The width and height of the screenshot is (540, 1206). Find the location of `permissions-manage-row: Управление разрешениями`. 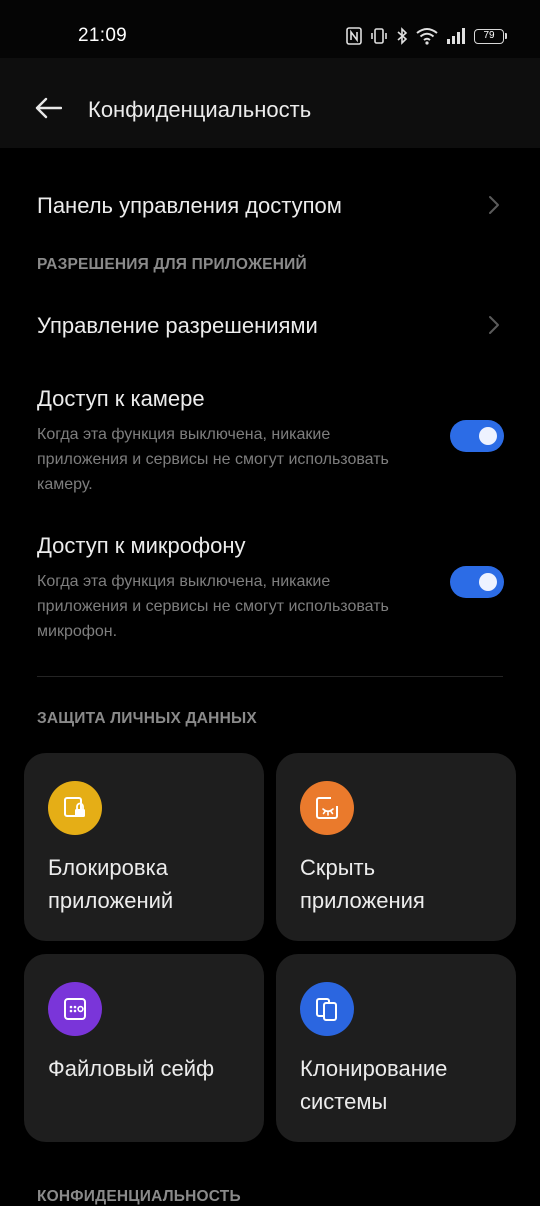

permissions-manage-row: Управление разрешениями is located at coordinates (270, 325).